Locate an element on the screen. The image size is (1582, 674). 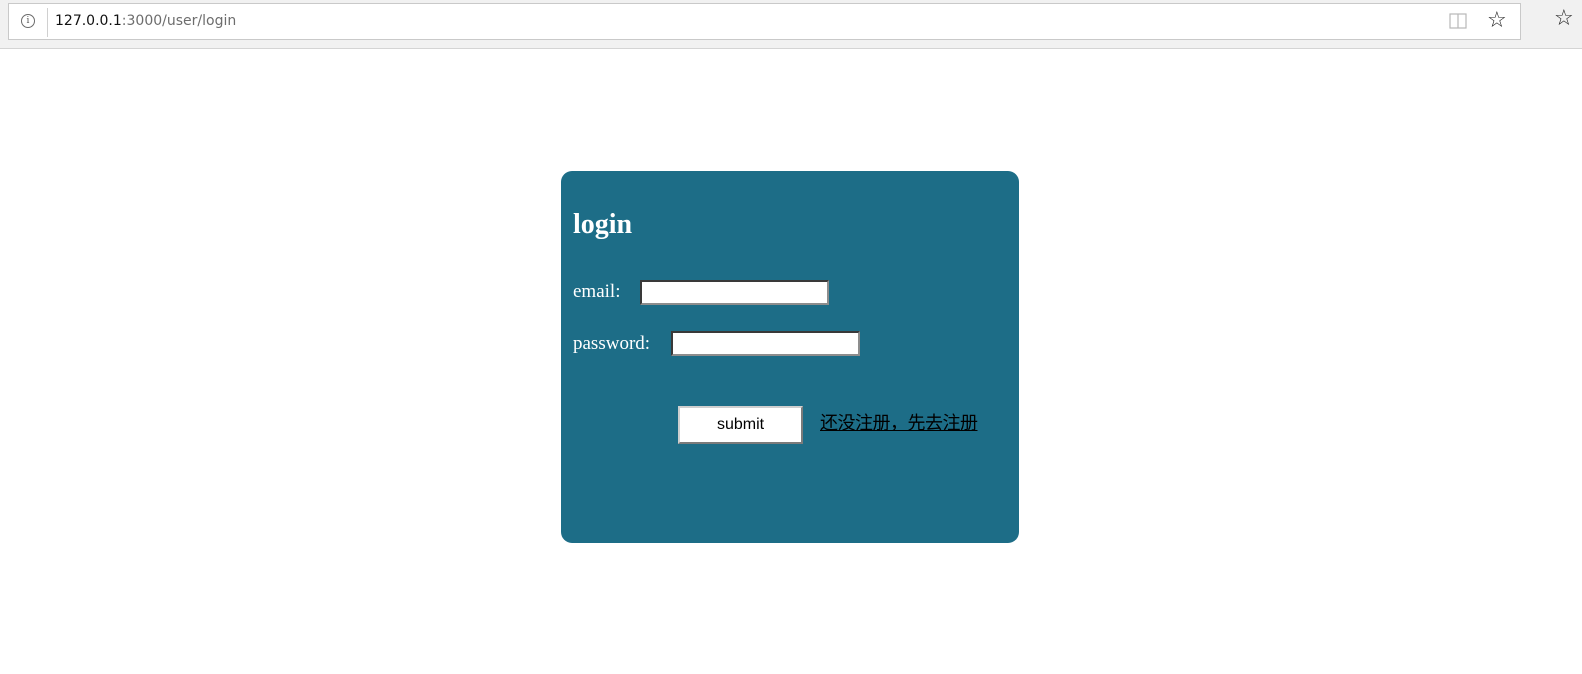
url-path: :3000/user/login is located at coordinates (179, 21).